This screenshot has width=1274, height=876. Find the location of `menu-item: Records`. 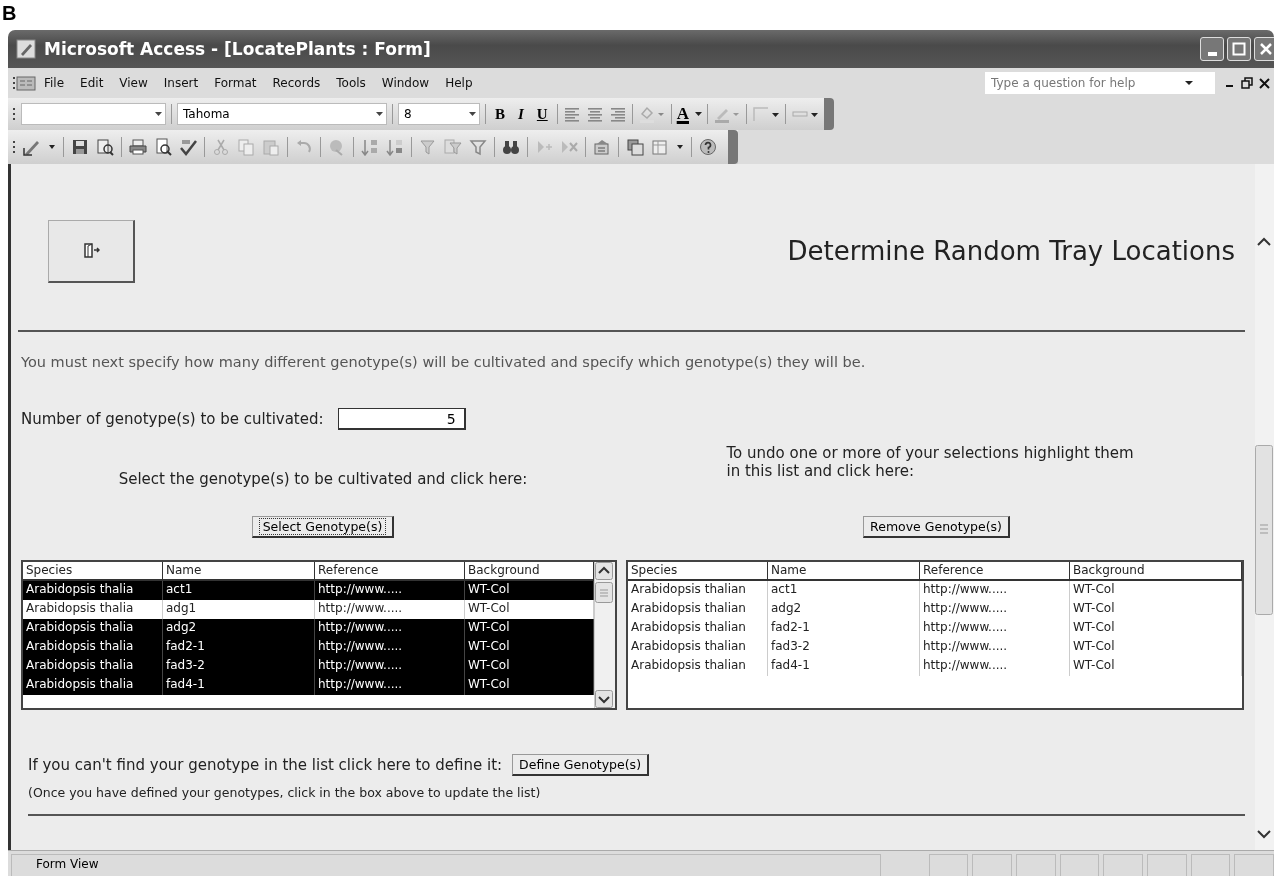

menu-item: Records is located at coordinates (296, 83).